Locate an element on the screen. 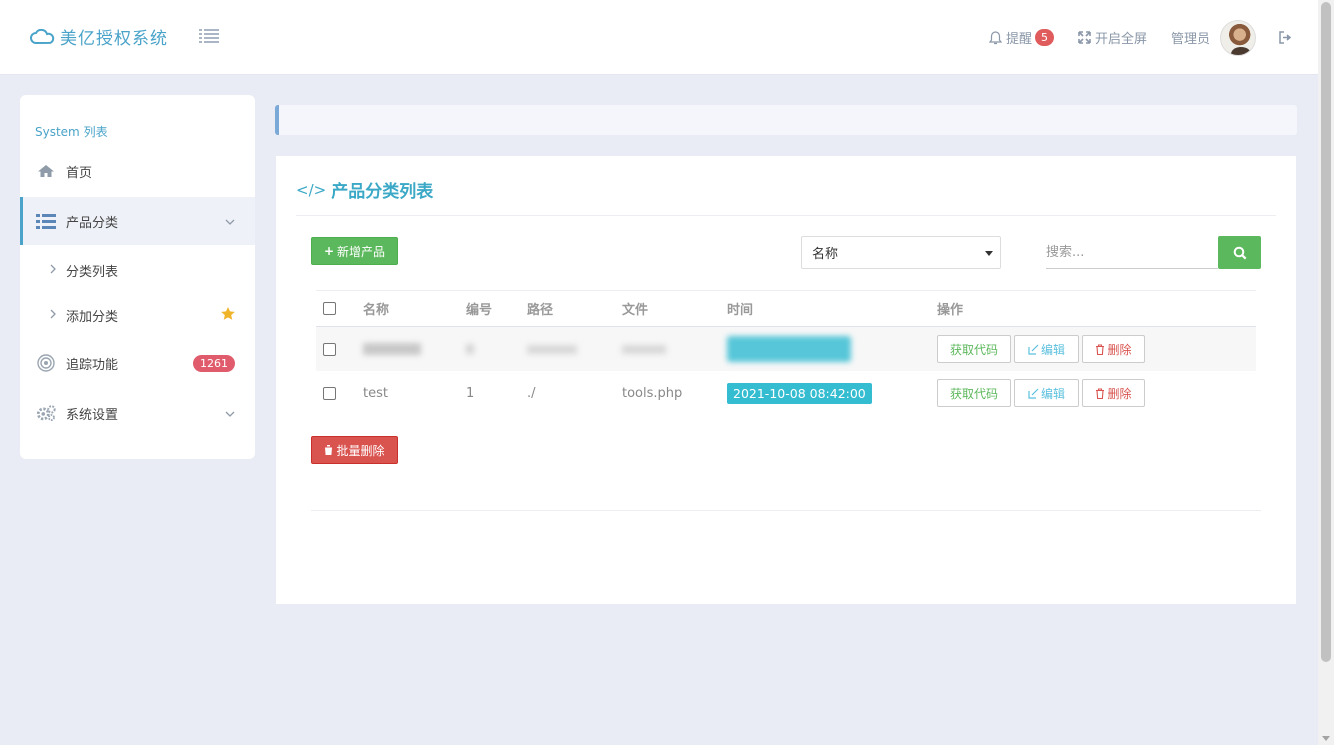 The width and height of the screenshot is (1334, 745). row-id: 1 is located at coordinates (470, 393).